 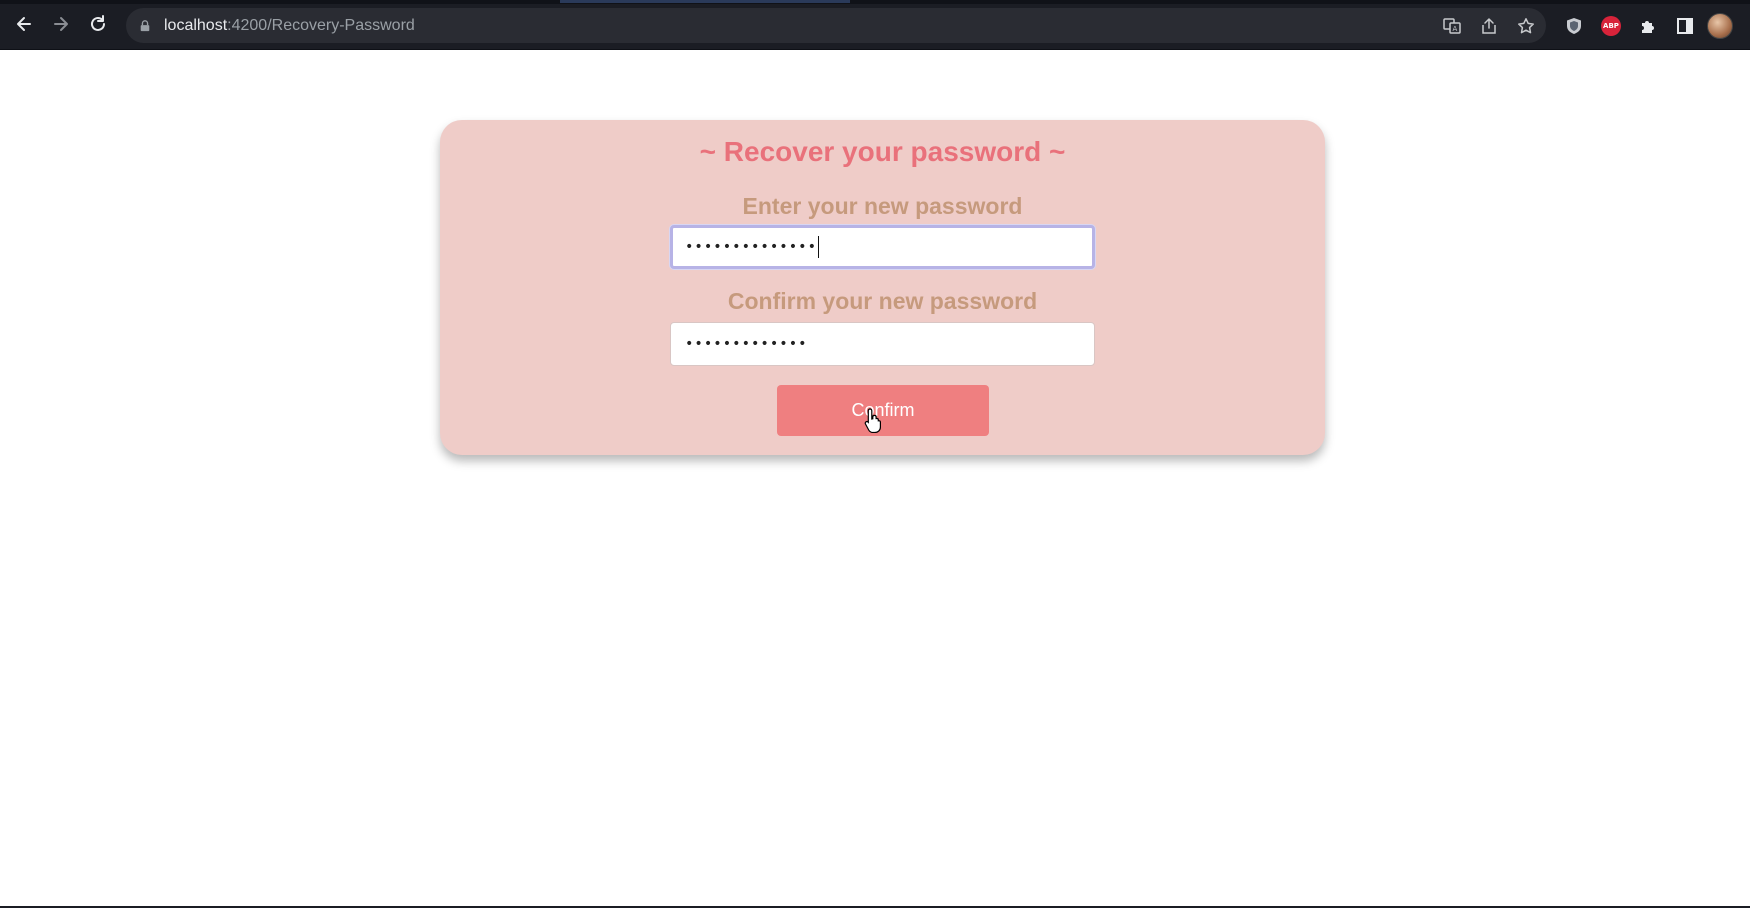 I want to click on address-bar: localhost:4200/Recovery-Password, so click(x=836, y=25).